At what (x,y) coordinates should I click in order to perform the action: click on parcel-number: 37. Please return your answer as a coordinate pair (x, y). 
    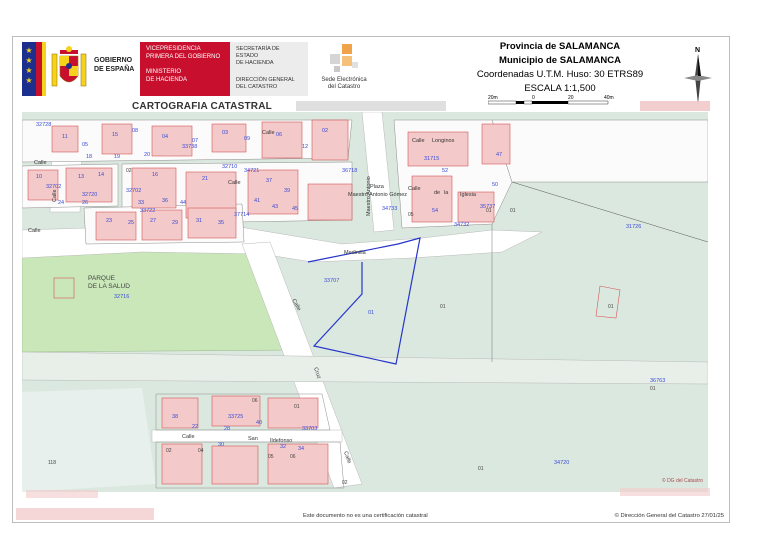
    Looking at the image, I should click on (269, 181).